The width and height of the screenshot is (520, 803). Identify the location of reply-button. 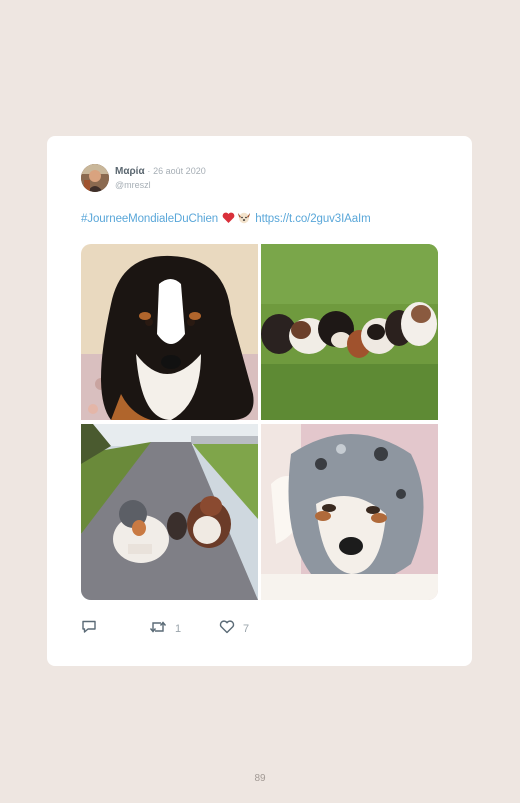
(93, 629).